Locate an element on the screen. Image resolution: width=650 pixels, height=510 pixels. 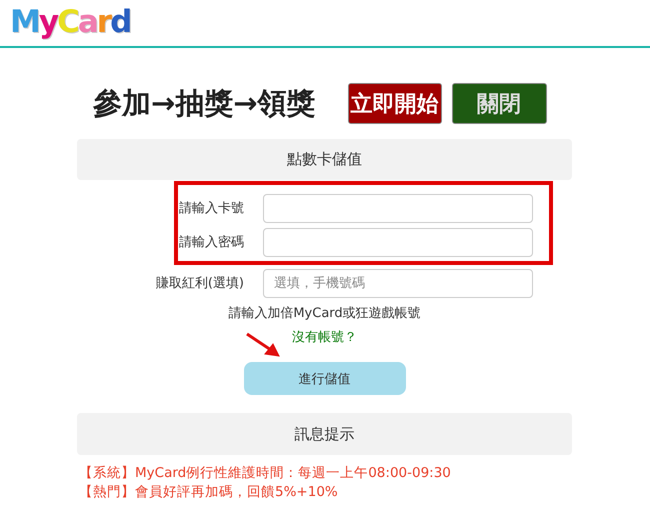
hint-text: 請輸入加倍MyCard或狂遊戲帳號 is located at coordinates (324, 313).